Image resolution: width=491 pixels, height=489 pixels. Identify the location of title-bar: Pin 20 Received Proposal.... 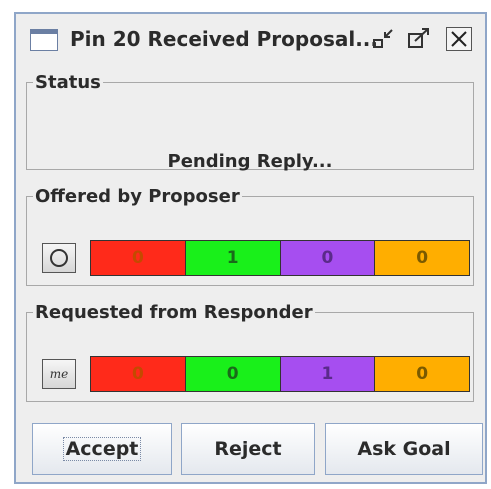
(250, 38).